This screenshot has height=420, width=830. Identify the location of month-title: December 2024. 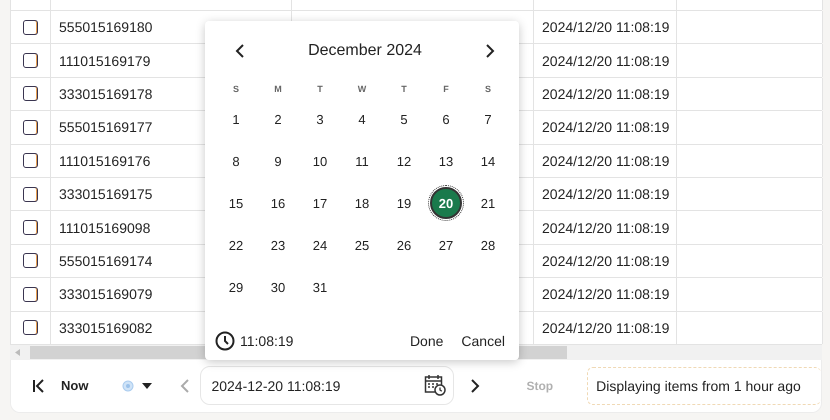
(365, 51).